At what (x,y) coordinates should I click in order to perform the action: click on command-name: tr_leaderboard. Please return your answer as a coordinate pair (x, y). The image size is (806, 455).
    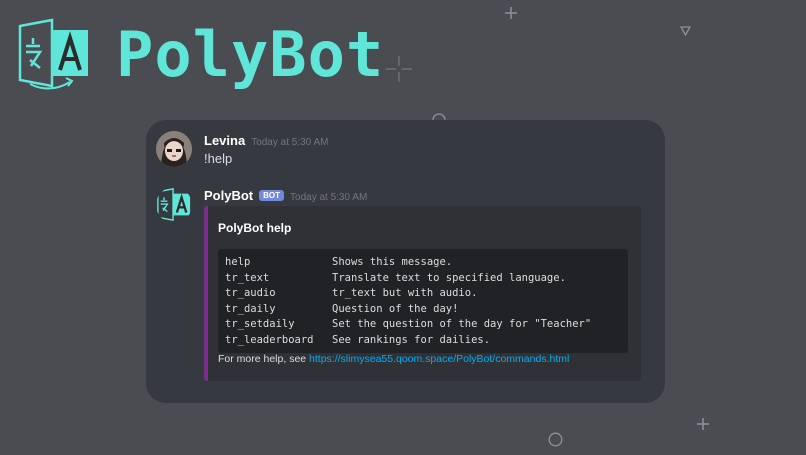
    Looking at the image, I should click on (269, 339).